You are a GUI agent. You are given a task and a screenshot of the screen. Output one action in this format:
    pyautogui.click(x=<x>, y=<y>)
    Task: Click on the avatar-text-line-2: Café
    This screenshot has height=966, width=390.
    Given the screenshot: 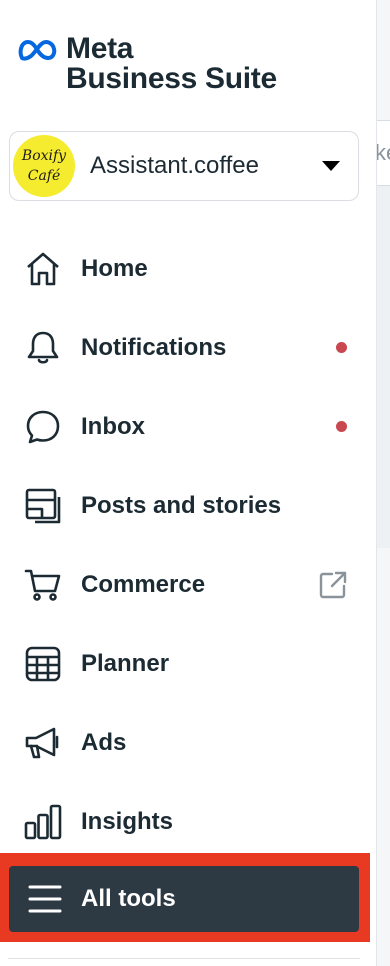 What is the action you would take?
    pyautogui.click(x=44, y=176)
    